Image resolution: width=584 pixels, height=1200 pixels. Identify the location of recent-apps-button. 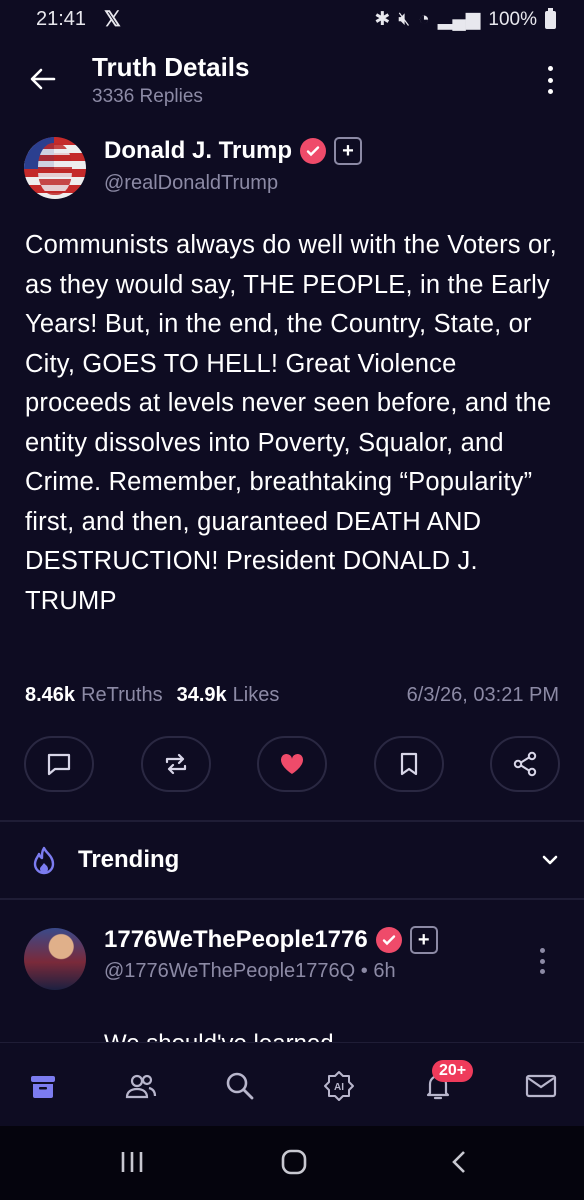
(132, 1164).